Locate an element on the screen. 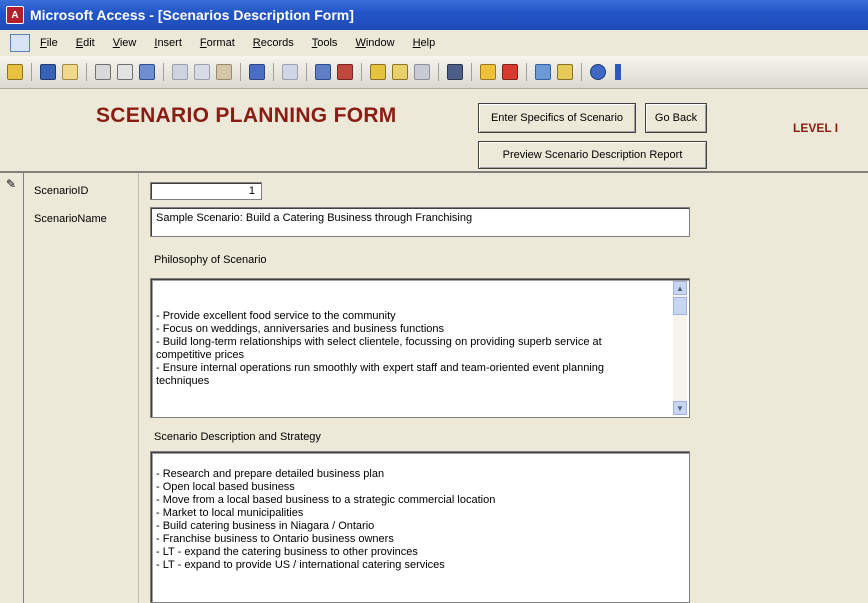 The width and height of the screenshot is (868, 603). form-title: SCENARIO PLANNING FORM is located at coordinates (246, 115).